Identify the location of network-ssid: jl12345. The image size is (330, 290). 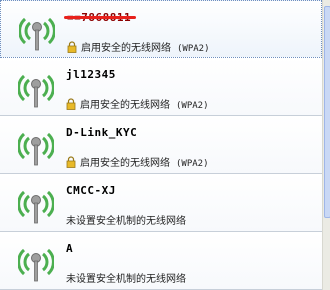
(91, 74).